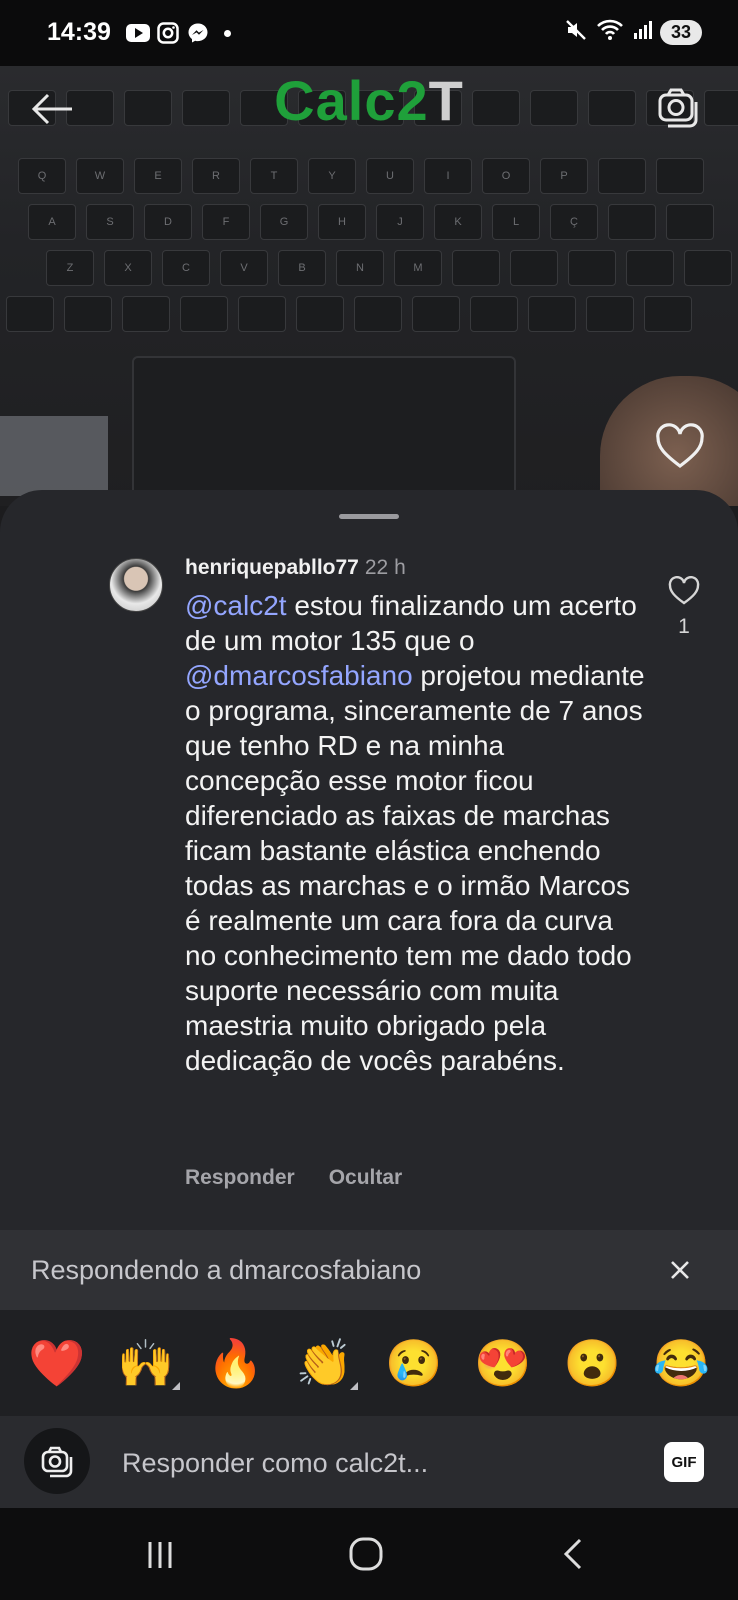  Describe the element at coordinates (236, 605) in the screenshot. I see `mention-calc2t: @calc2t` at that location.